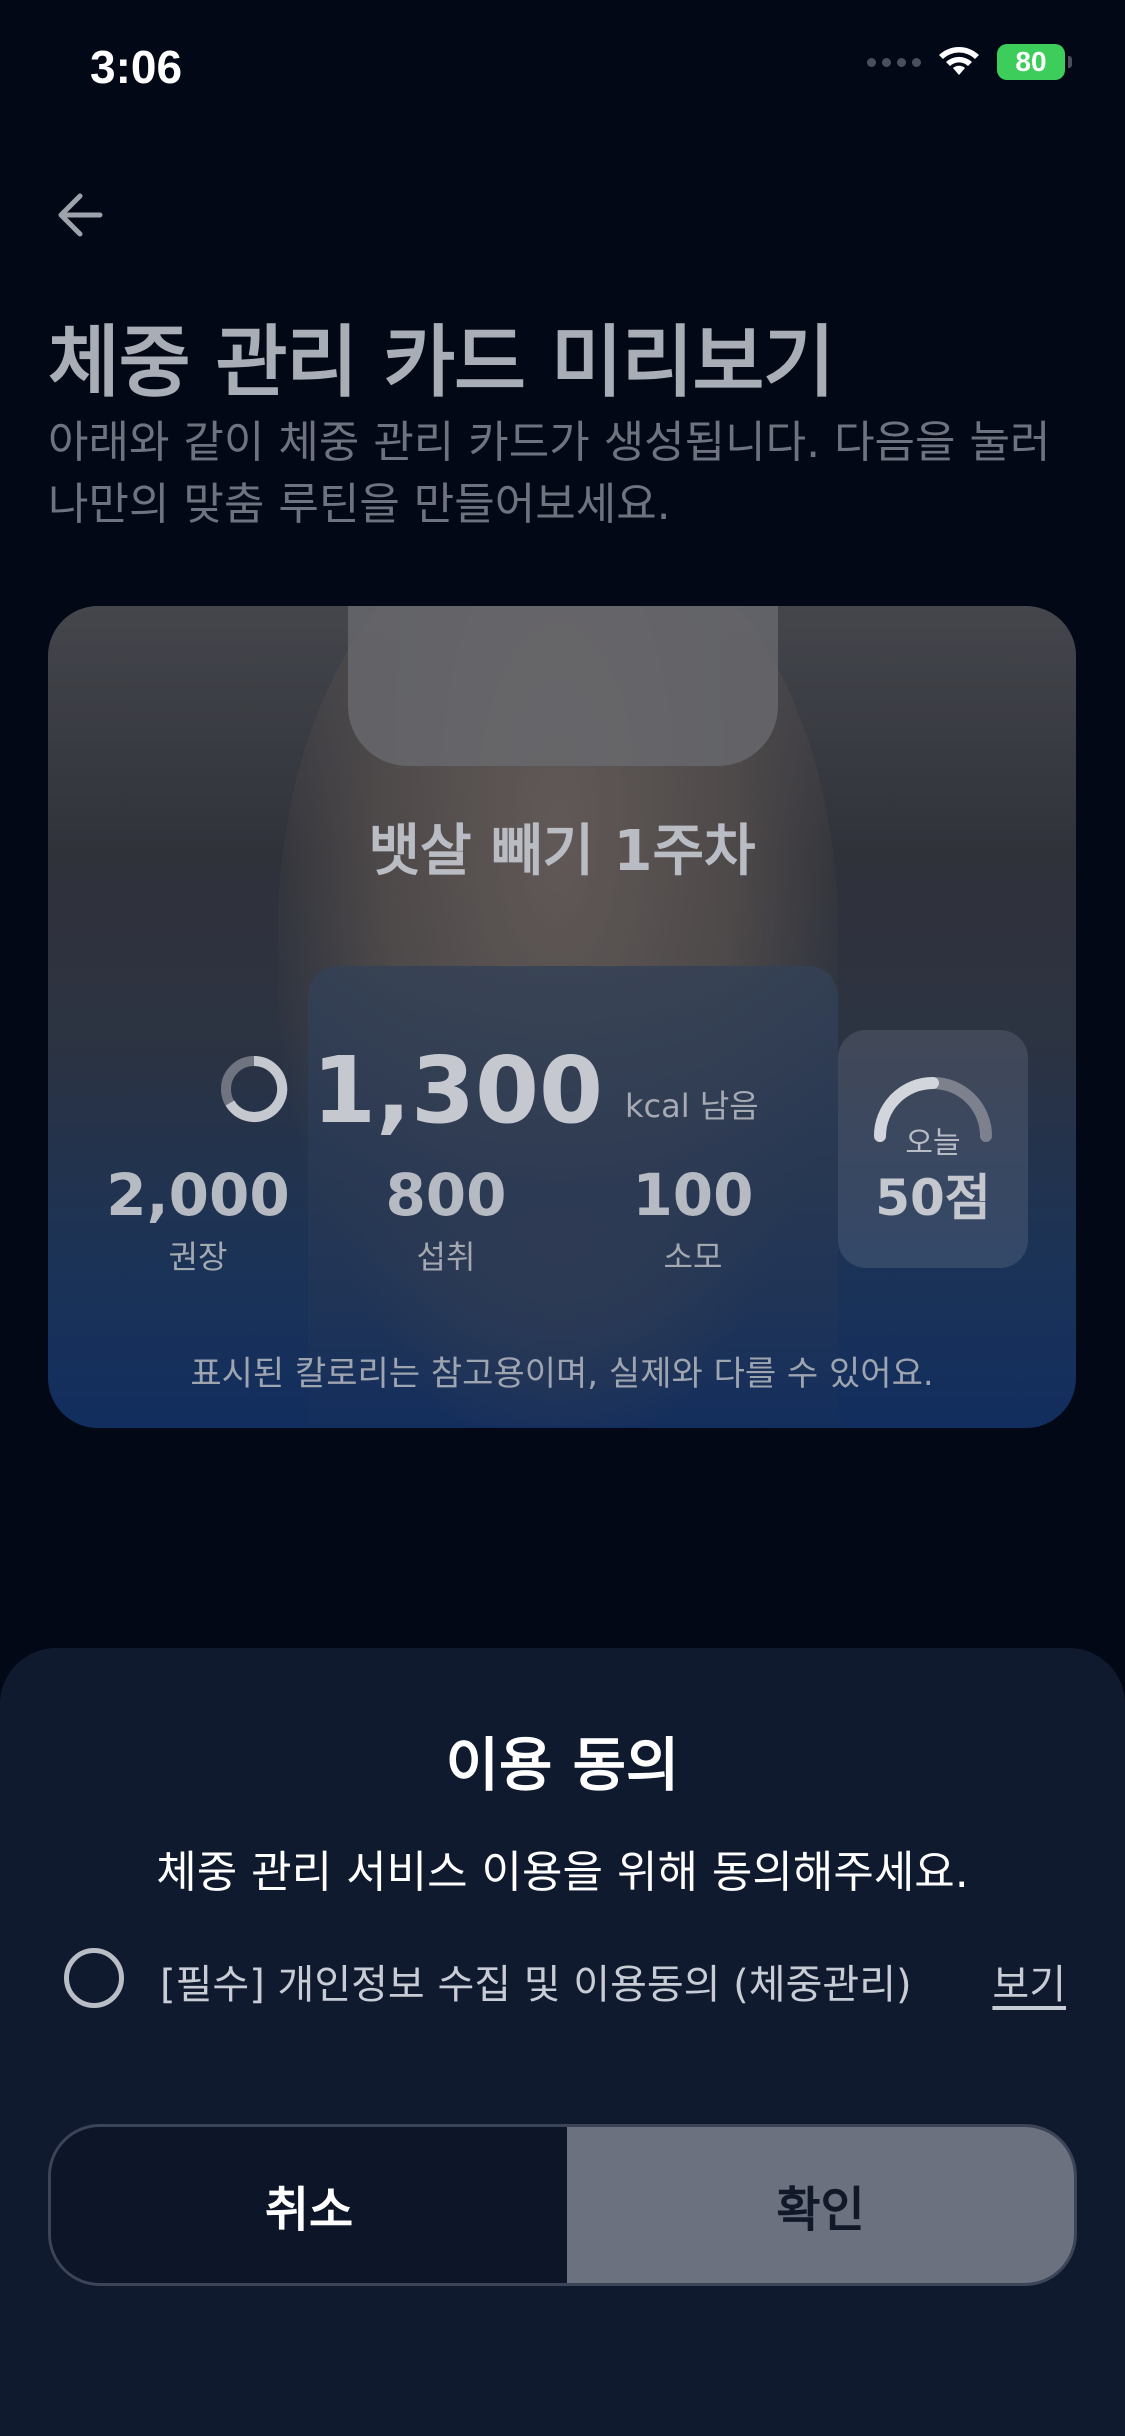 The image size is (1125, 2436). Describe the element at coordinates (536, 1985) in the screenshot. I see `consent-label: [필수] 개인정보 수집 및 이용동의 (체중관리)` at that location.